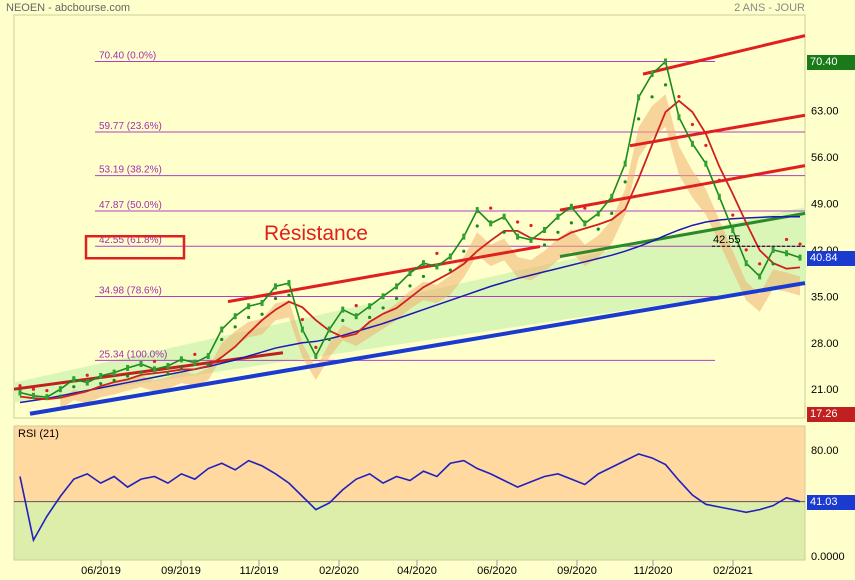  Describe the element at coordinates (727, 240) in the screenshot. I see `resistance-value-label: 42.55` at that location.